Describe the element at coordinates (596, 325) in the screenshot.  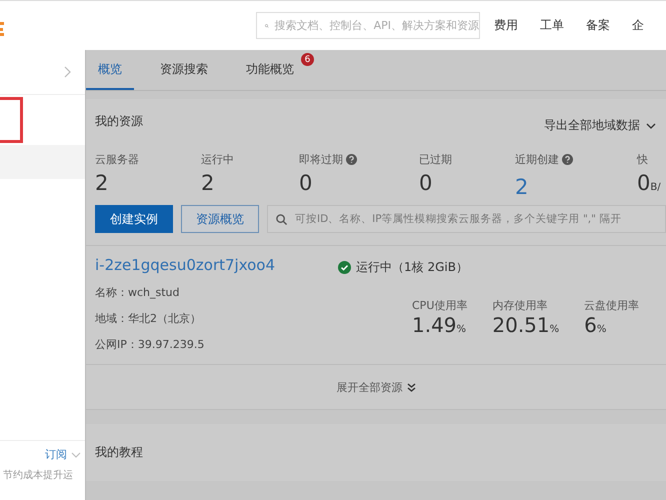
I see `metric-value: 6%` at that location.